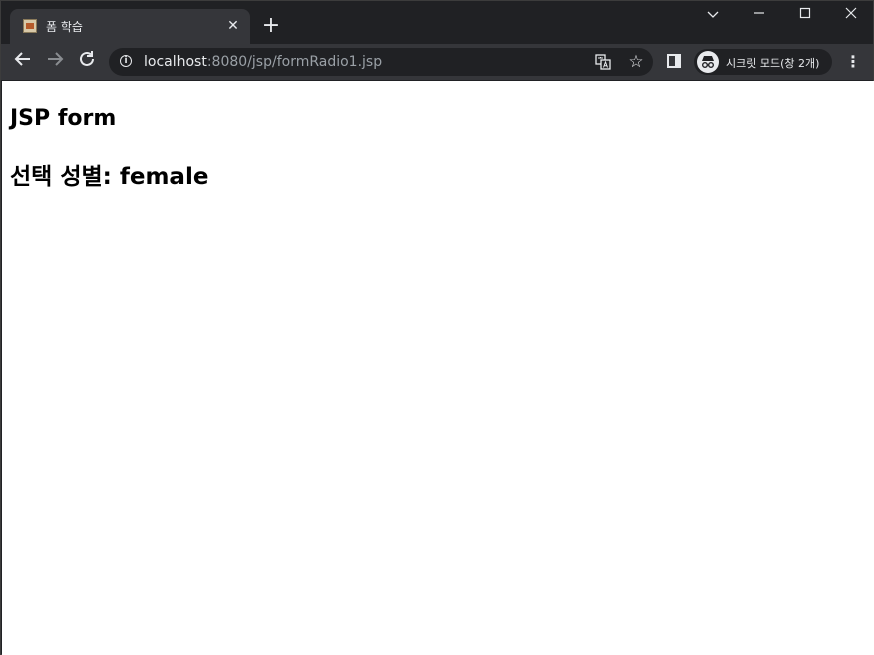 This screenshot has width=874, height=655. I want to click on address-bar: i localhost:8080/jsp/formRadio1.jsp ☆, so click(381, 62).